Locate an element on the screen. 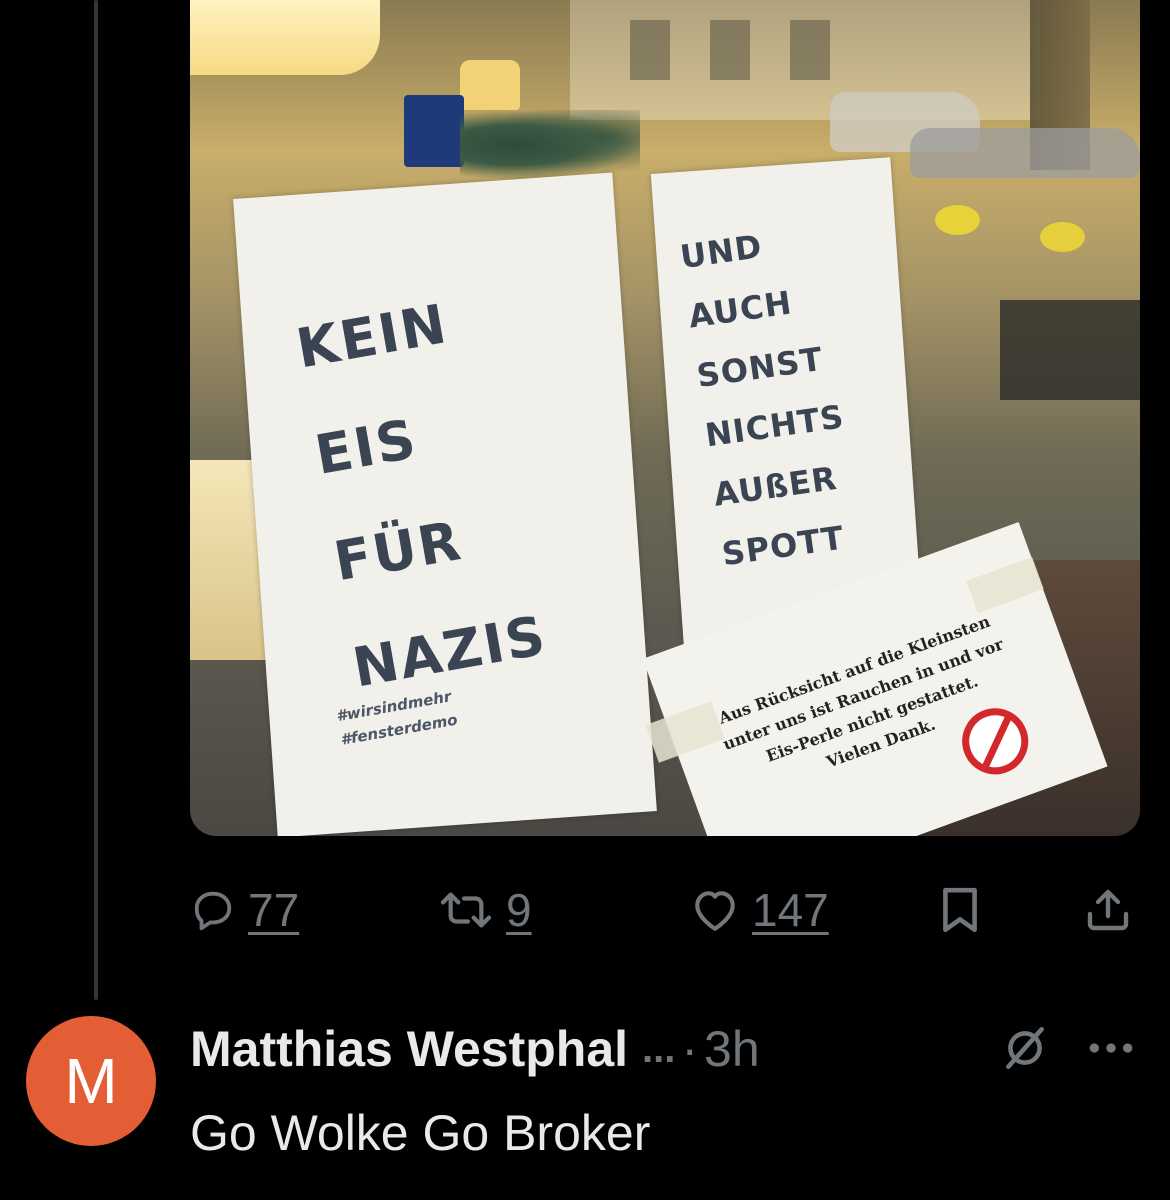 The width and height of the screenshot is (1170, 1200). like-button: 147 is located at coordinates (759, 910).